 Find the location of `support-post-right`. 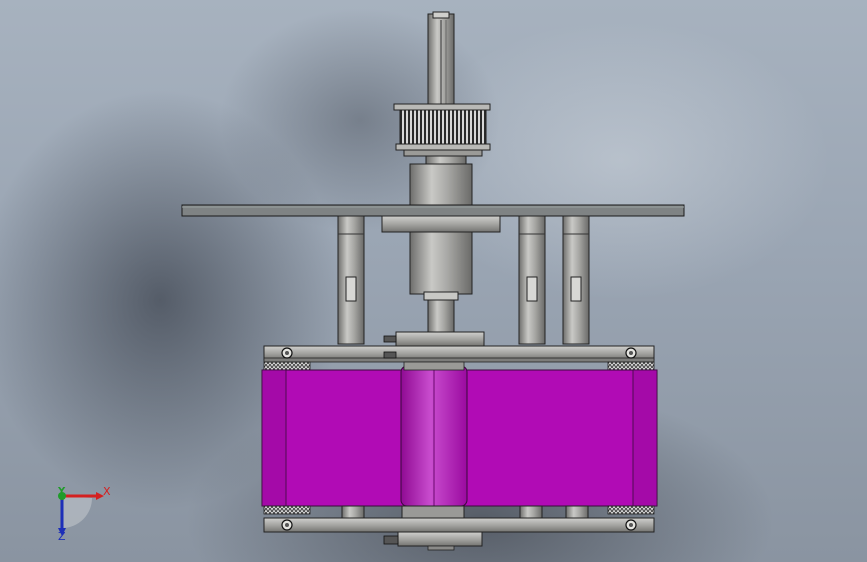

support-post-right is located at coordinates (576, 280).